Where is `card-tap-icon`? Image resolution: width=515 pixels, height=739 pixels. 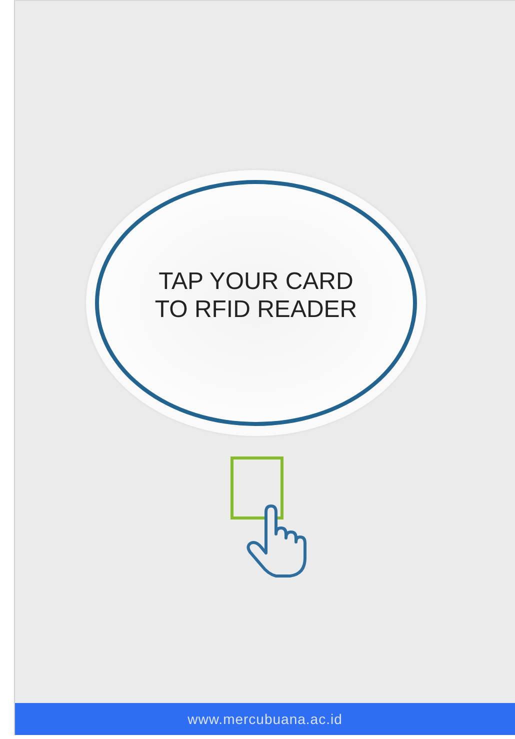 card-tap-icon is located at coordinates (268, 517).